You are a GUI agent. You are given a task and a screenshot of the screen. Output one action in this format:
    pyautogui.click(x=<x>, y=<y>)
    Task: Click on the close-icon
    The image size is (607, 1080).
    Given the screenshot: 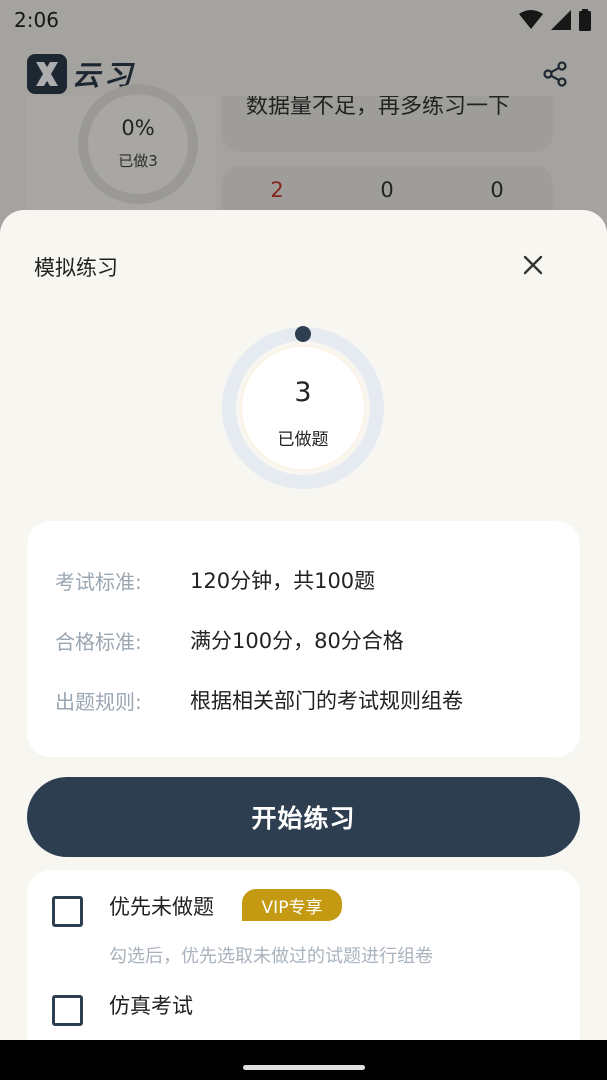 What is the action you would take?
    pyautogui.click(x=533, y=265)
    